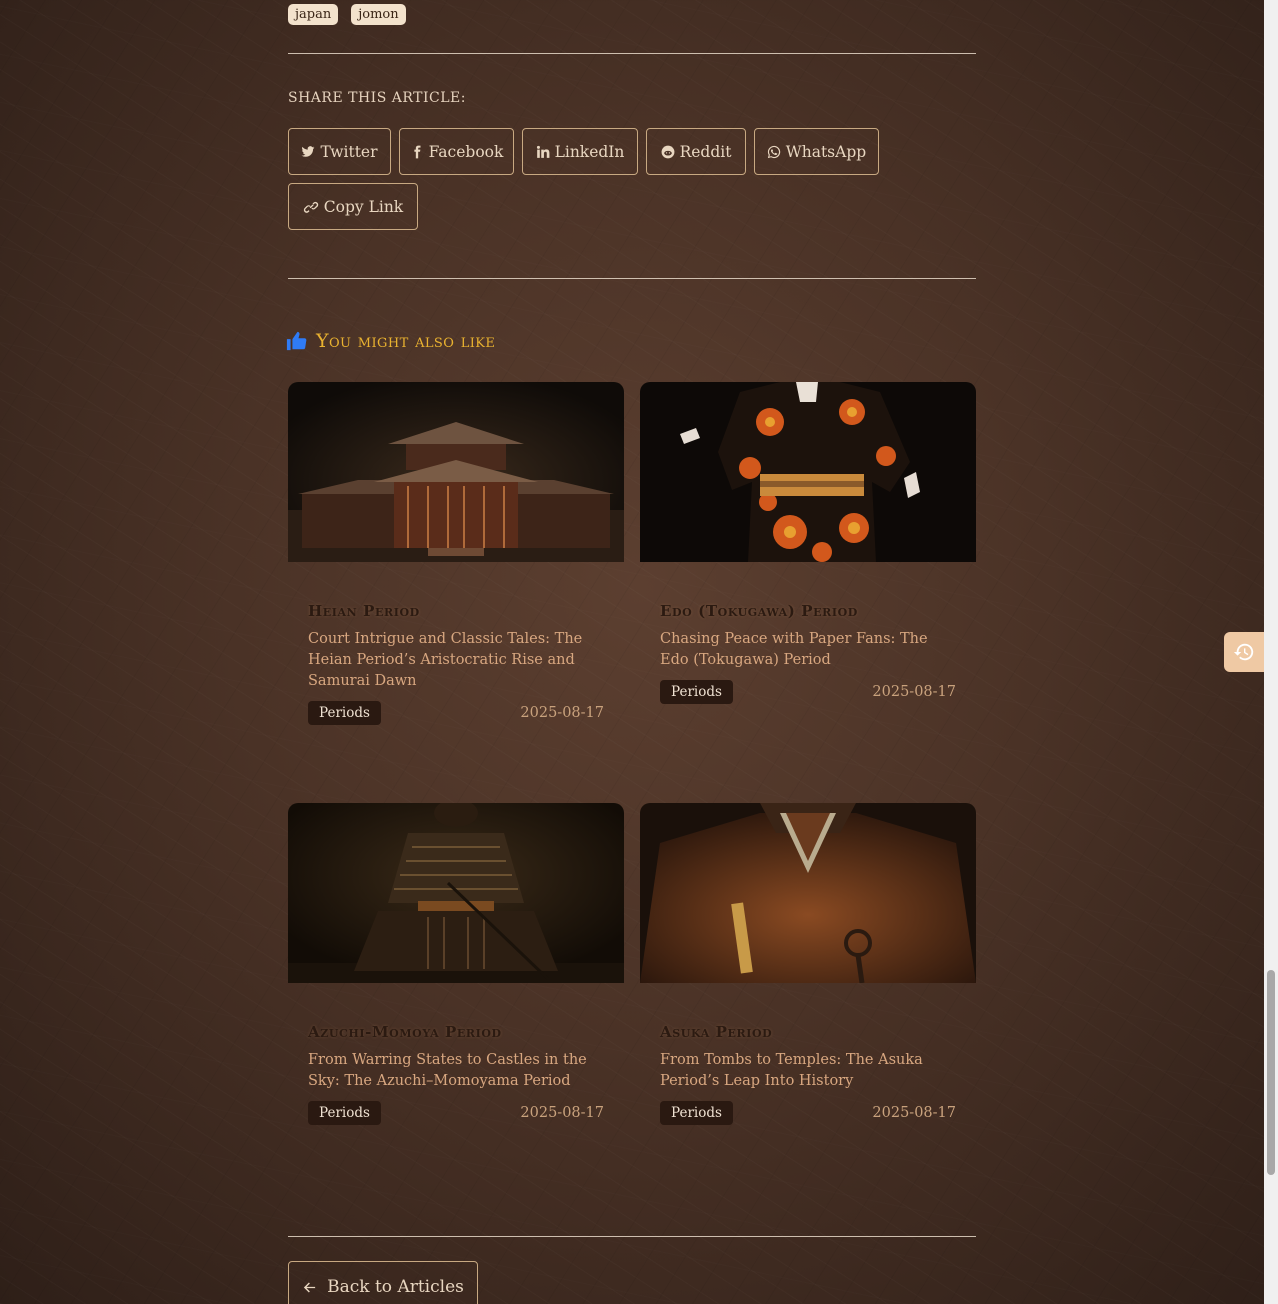 The width and height of the screenshot is (1278, 1304). I want to click on share-label-text: Facebook, so click(466, 151).